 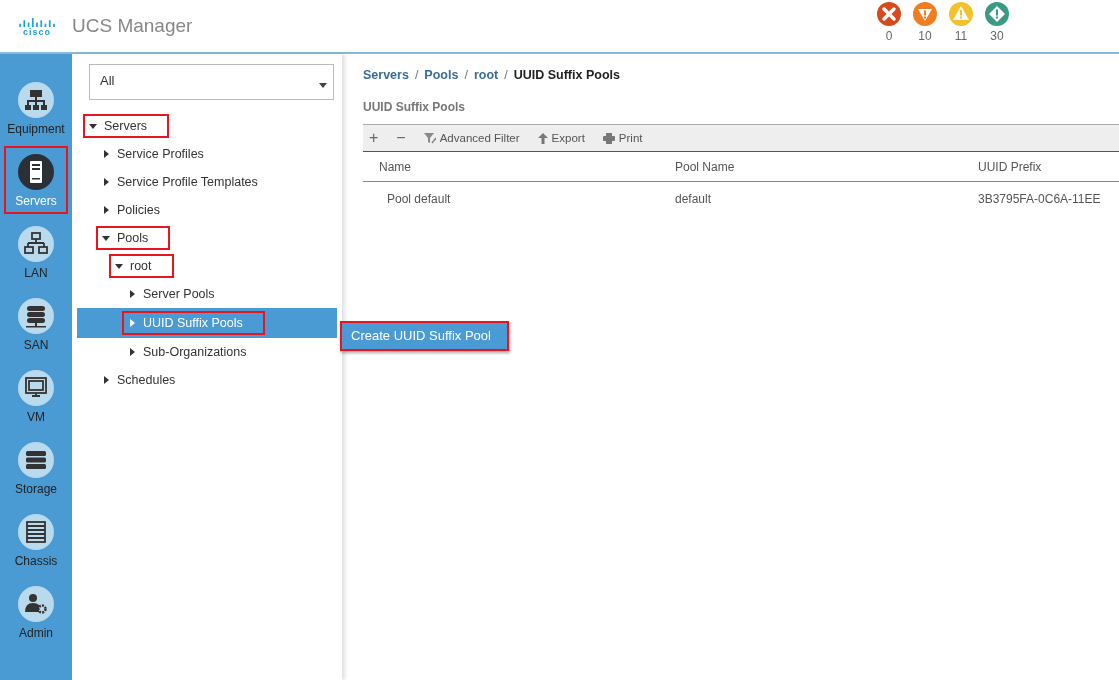 What do you see at coordinates (126, 126) in the screenshot?
I see `highlight-frame: Servers` at bounding box center [126, 126].